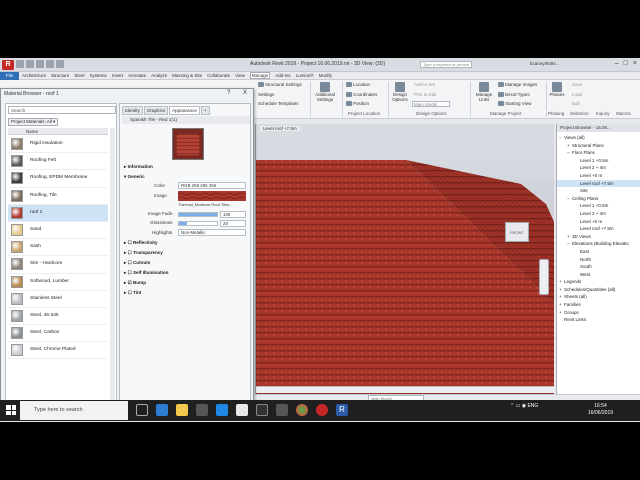 The height and width of the screenshot is (480, 640). I want to click on browser-tree-item: + Families, so click(598, 305).